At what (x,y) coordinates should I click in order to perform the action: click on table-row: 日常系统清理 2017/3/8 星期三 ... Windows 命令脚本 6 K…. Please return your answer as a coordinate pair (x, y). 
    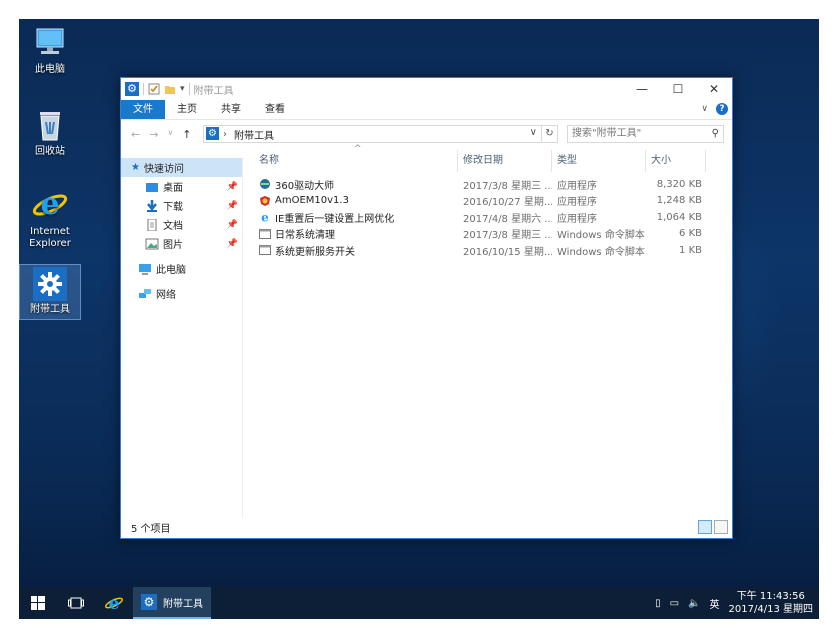
    Looking at the image, I should click on (493, 234).